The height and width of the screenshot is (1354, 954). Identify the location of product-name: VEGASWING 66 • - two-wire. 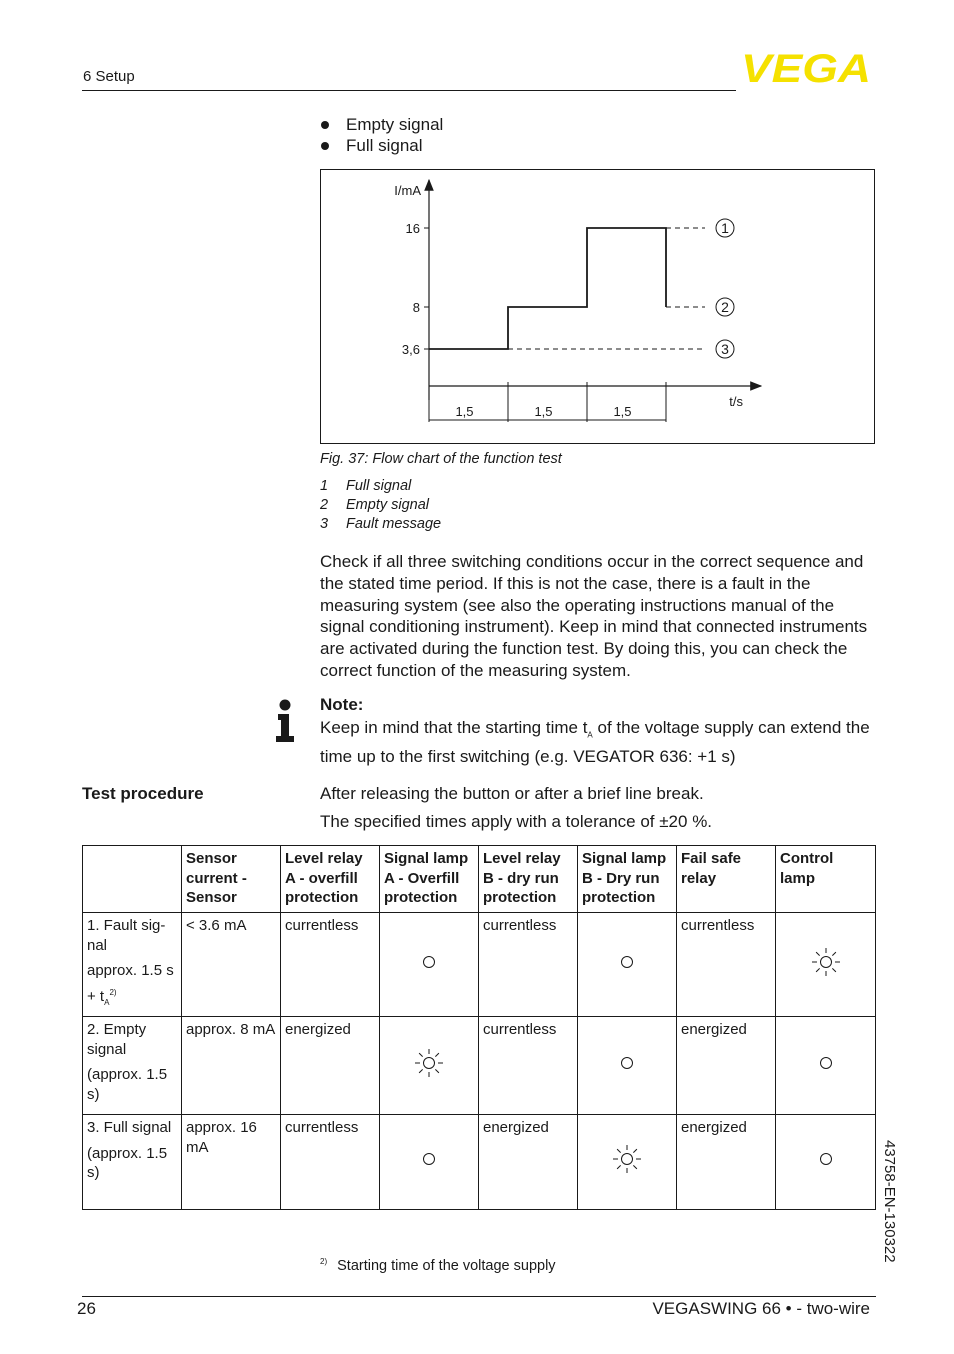
(761, 1308).